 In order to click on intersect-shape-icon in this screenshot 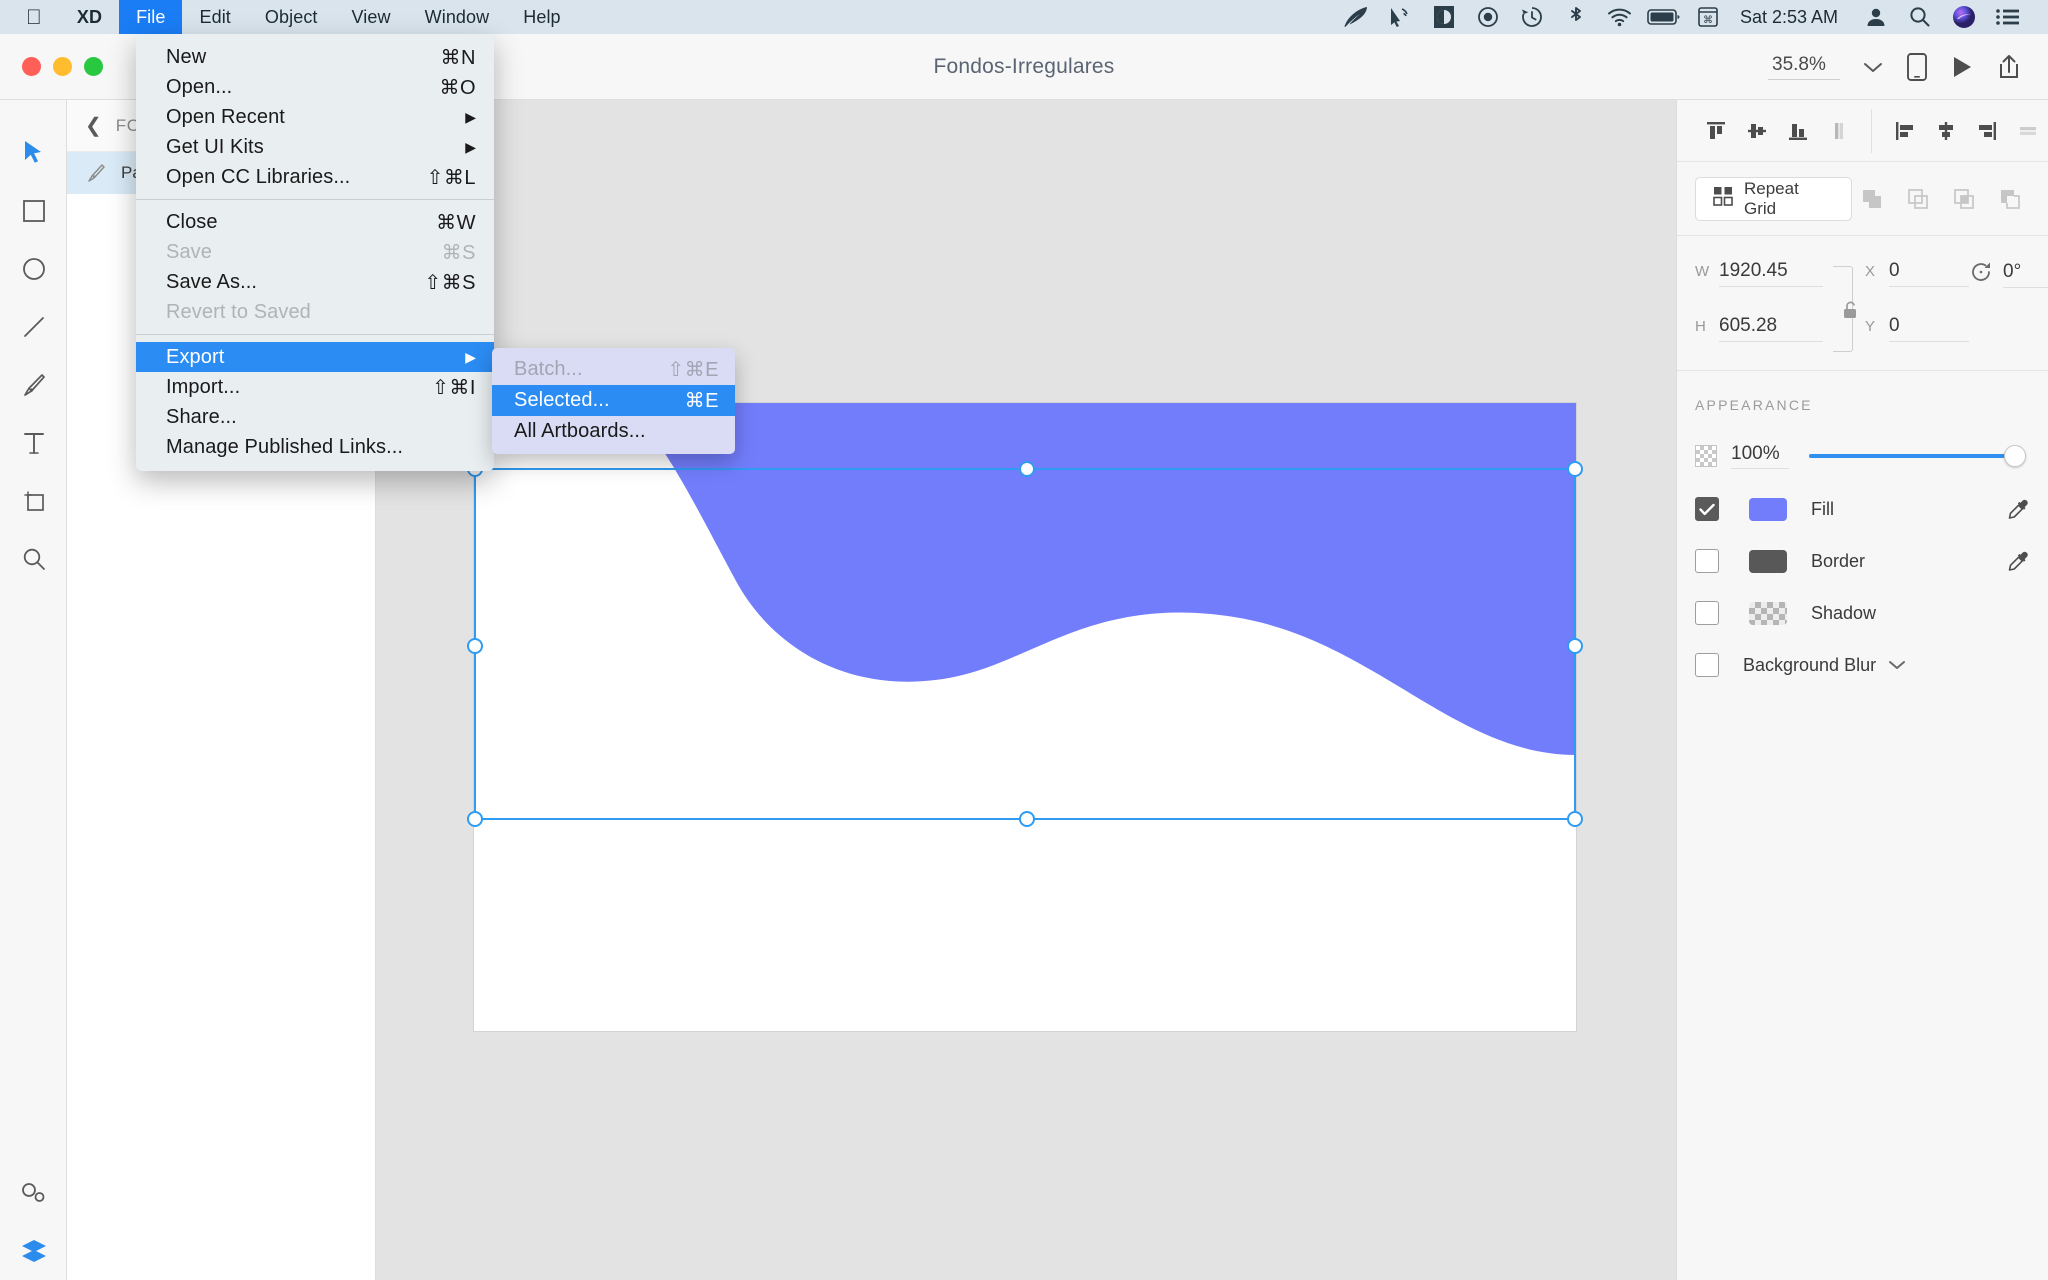, I will do `click(1964, 199)`.